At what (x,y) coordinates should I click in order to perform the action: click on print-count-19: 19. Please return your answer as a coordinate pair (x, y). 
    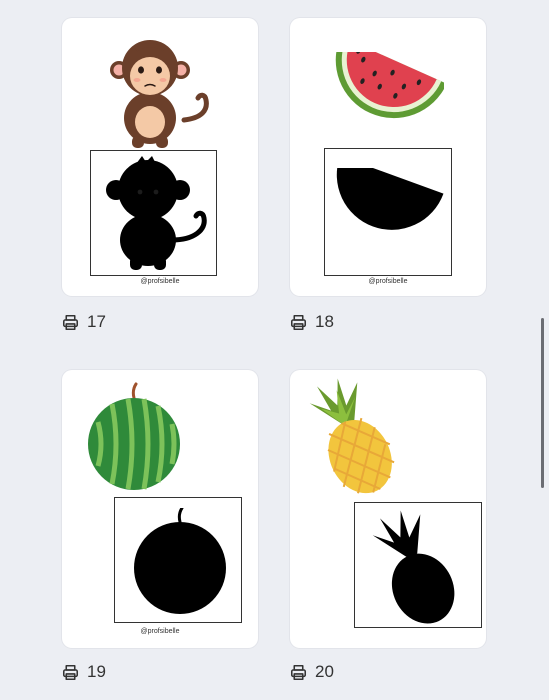
    Looking at the image, I should click on (84, 672).